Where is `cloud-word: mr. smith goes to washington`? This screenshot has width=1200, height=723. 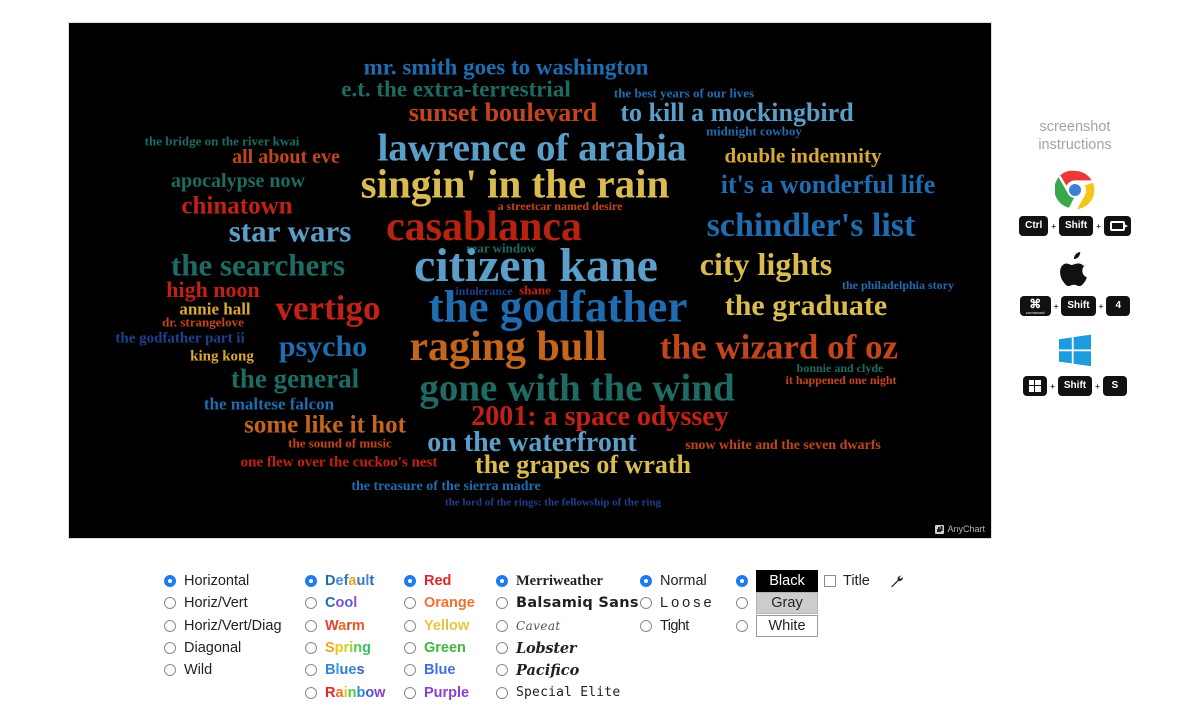 cloud-word: mr. smith goes to washington is located at coordinates (506, 67).